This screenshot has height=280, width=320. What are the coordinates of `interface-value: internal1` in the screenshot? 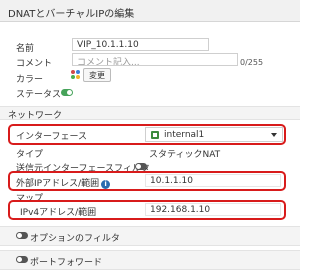 It's located at (184, 135).